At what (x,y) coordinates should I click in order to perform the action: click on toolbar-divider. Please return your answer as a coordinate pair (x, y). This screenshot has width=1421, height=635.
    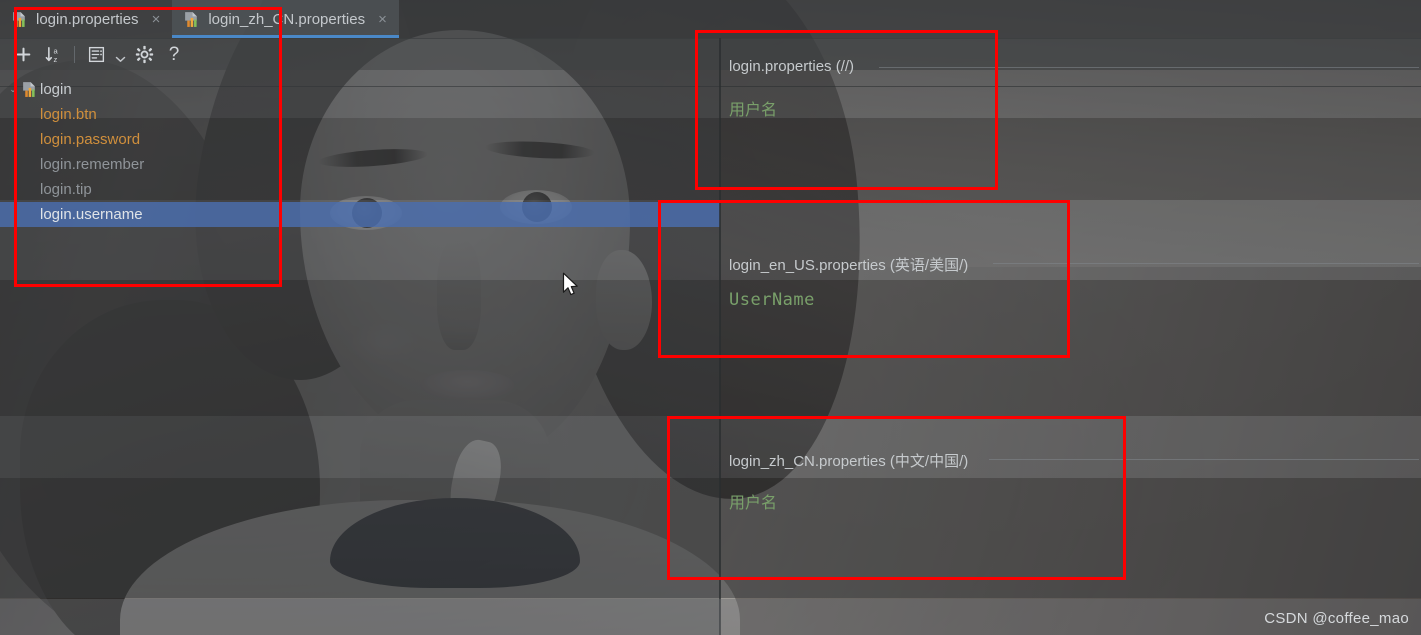
    Looking at the image, I should click on (74, 54).